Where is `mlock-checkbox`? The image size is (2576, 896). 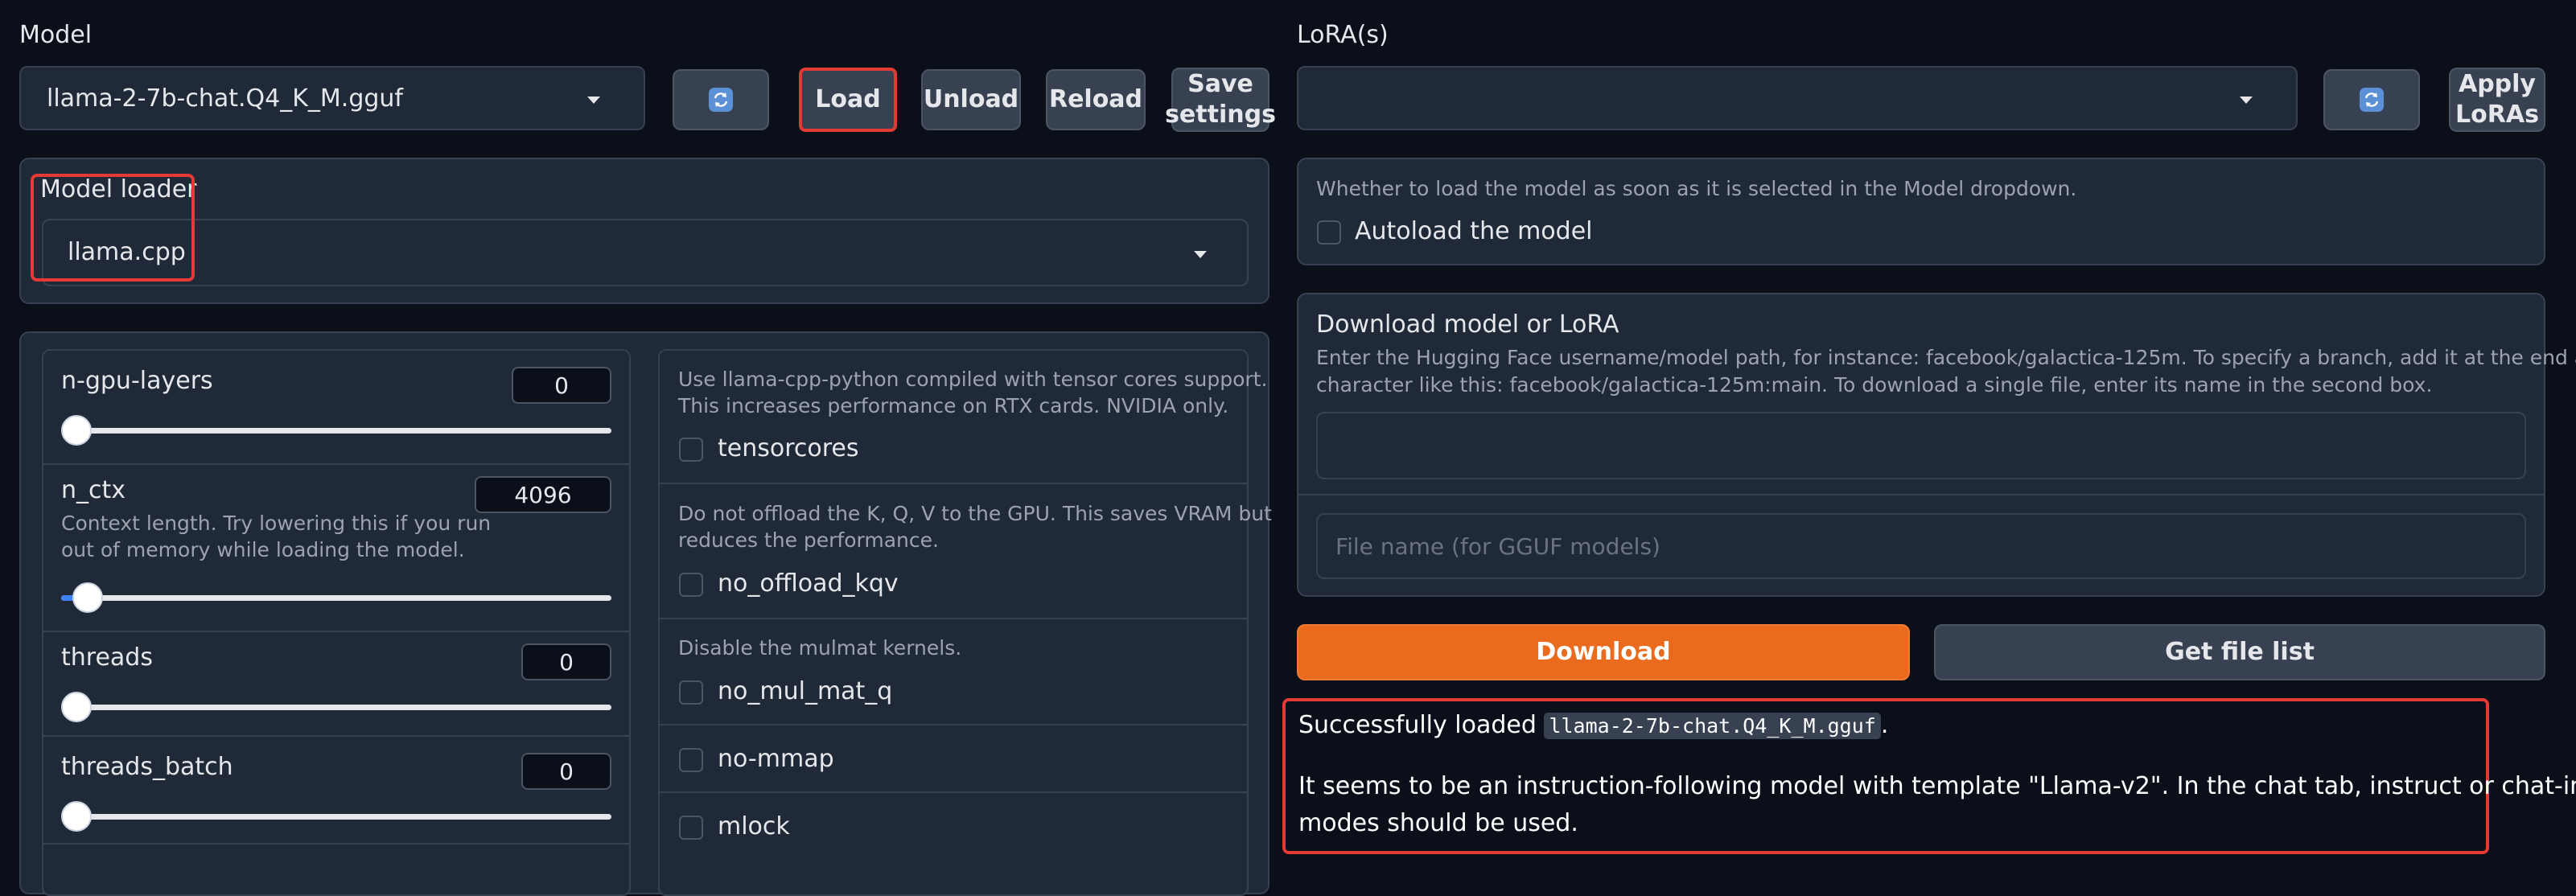
mlock-checkbox is located at coordinates (691, 828).